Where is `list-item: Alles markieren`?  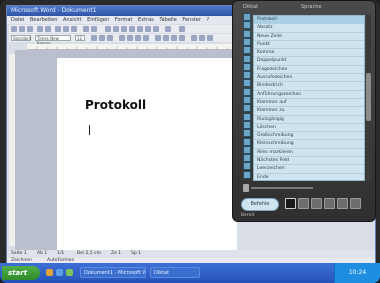
list-item: Alles markieren is located at coordinates (309, 153).